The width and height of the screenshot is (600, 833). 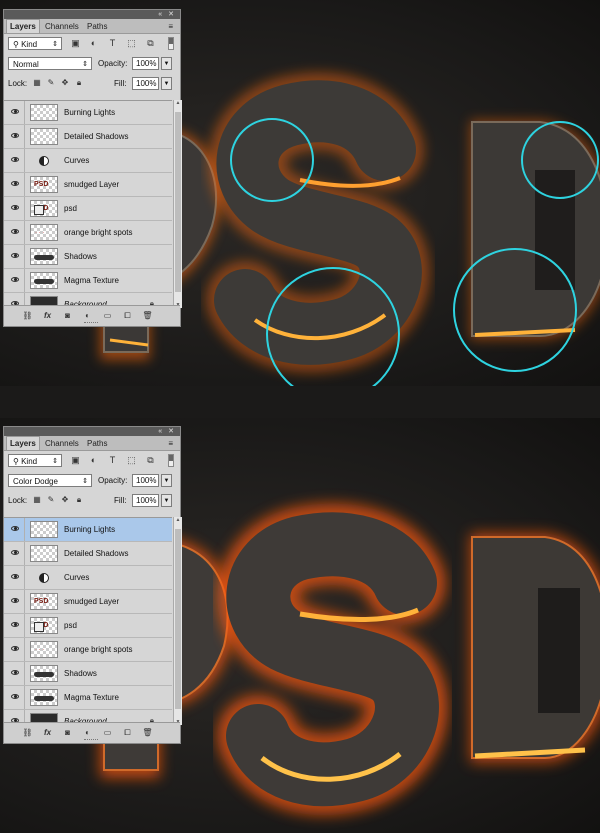 I want to click on blend-mode-select: Normal ⇕, so click(x=50, y=63).